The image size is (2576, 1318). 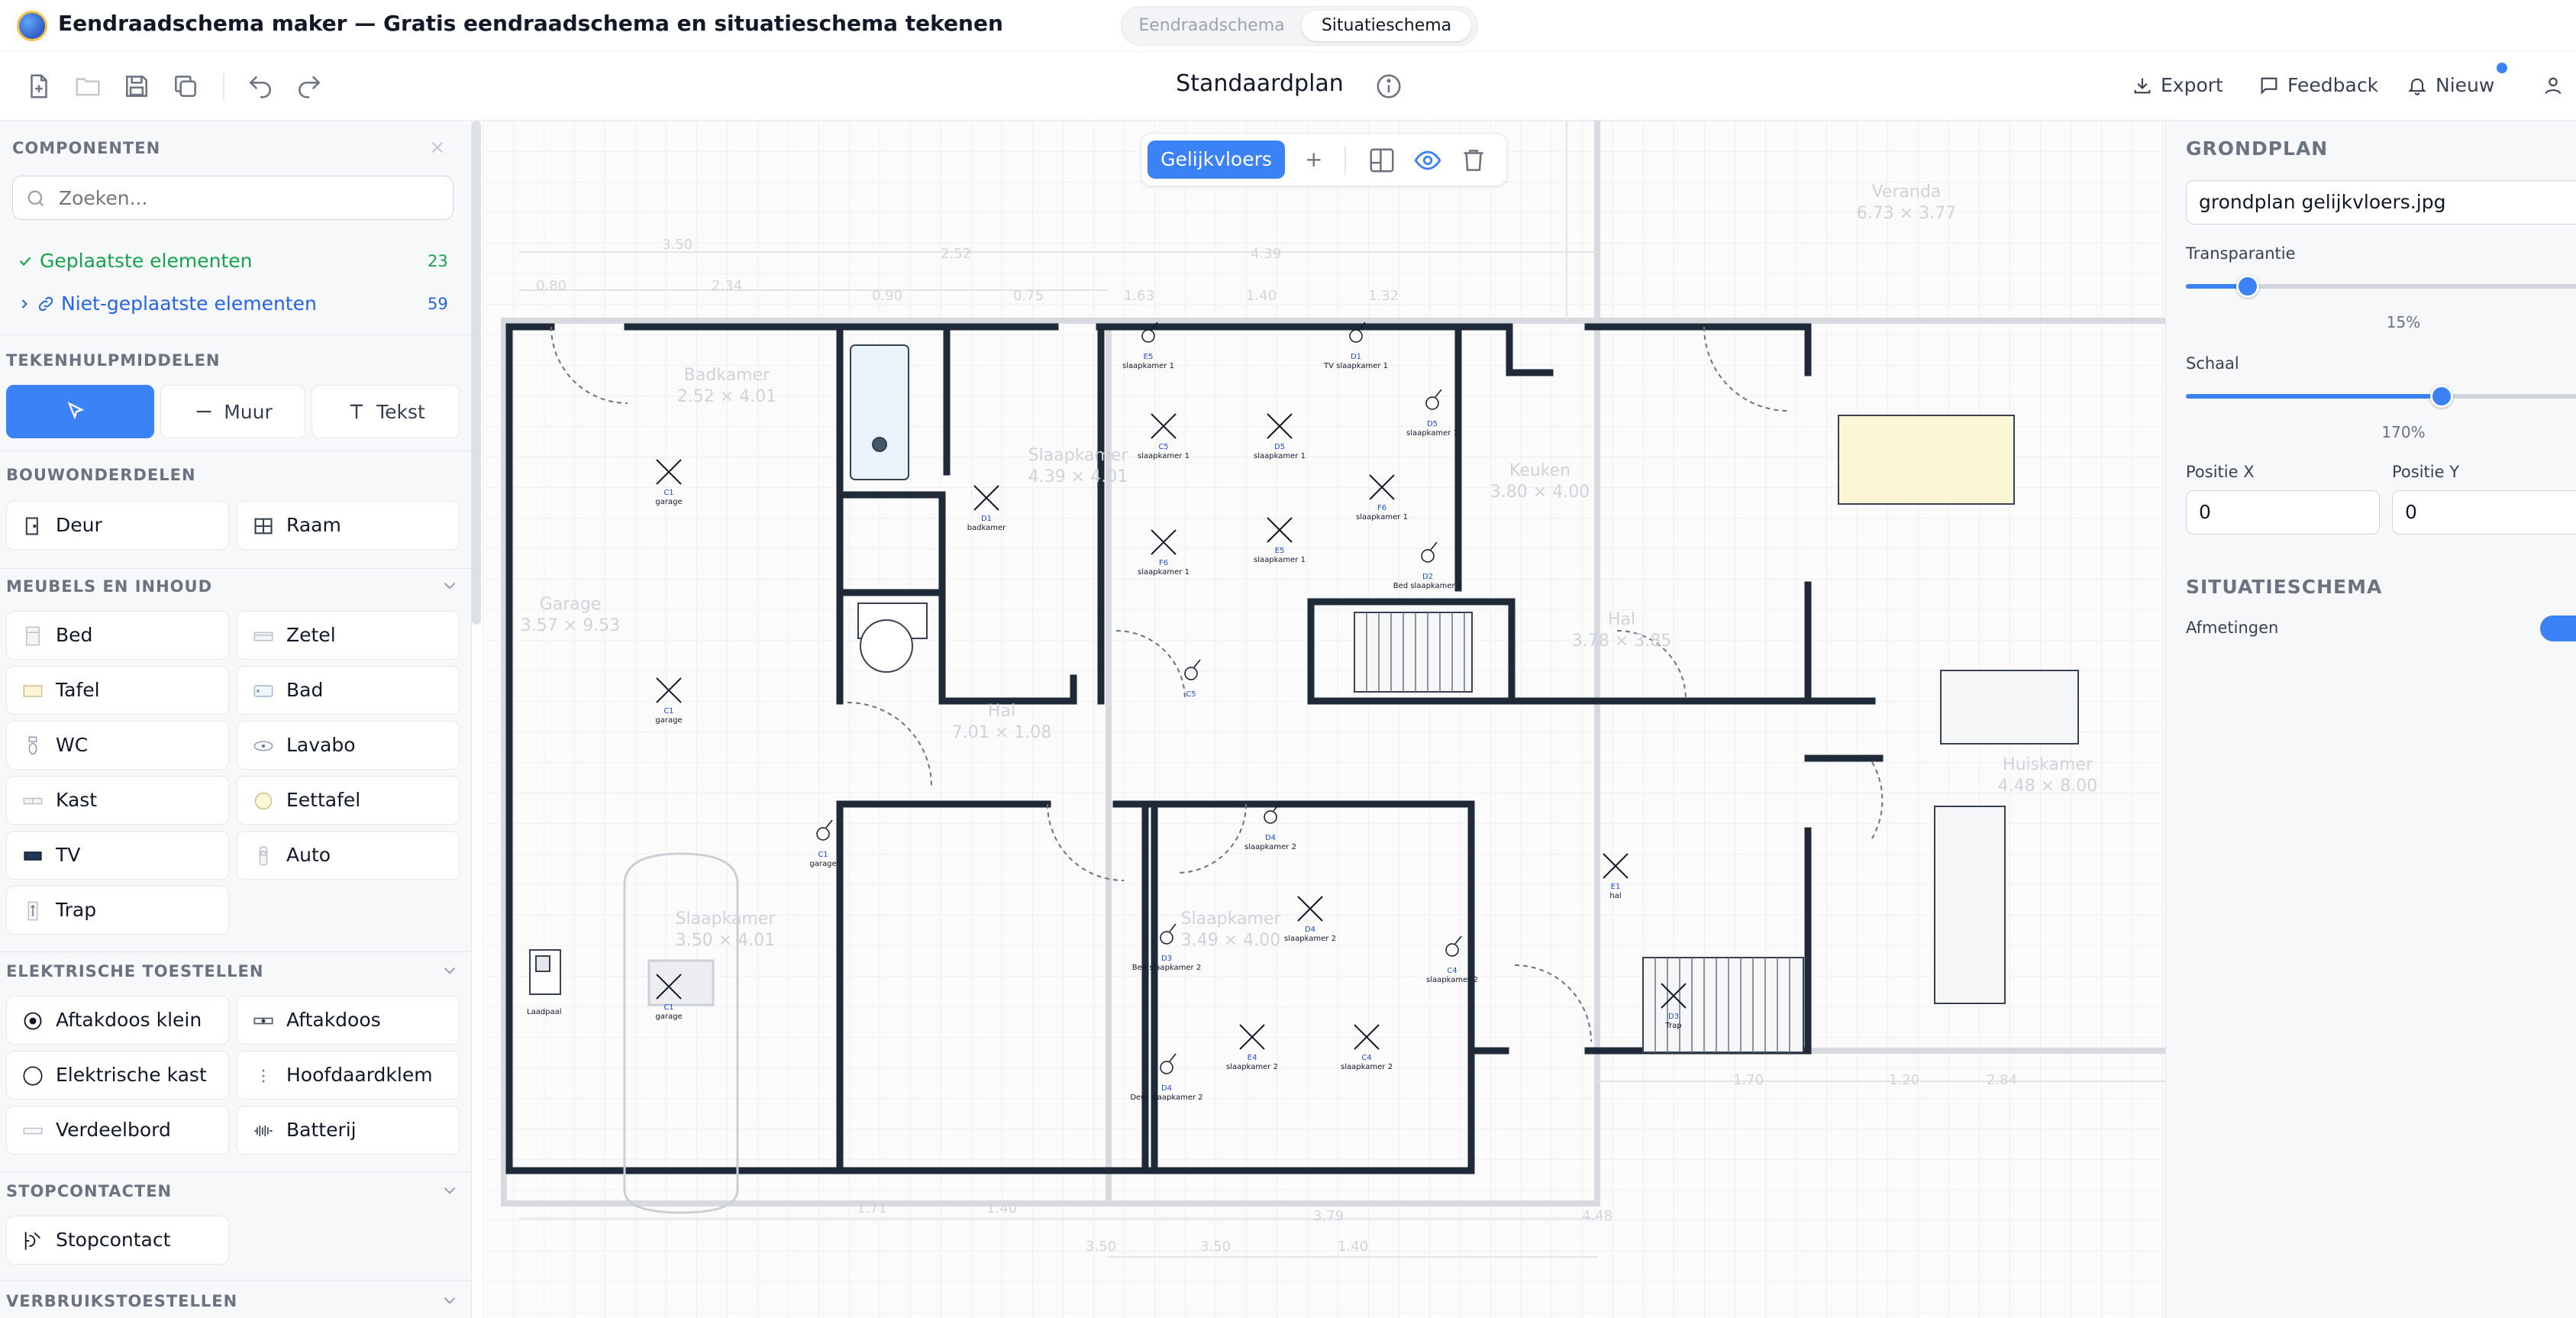 What do you see at coordinates (348, 746) in the screenshot?
I see `component-sink: Lavabo` at bounding box center [348, 746].